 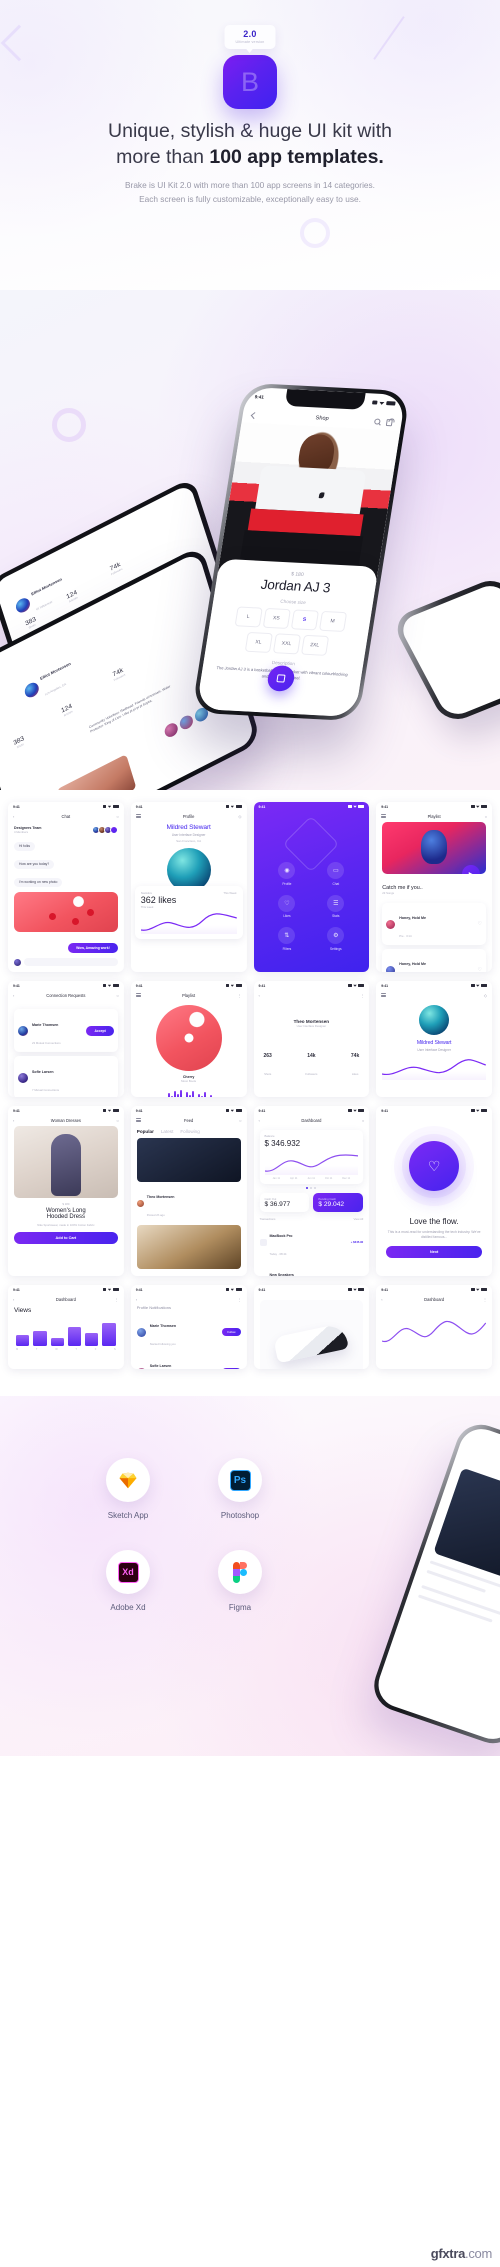 I want to click on add-to-cart-button: Add to Cart, so click(x=66, y=1238).